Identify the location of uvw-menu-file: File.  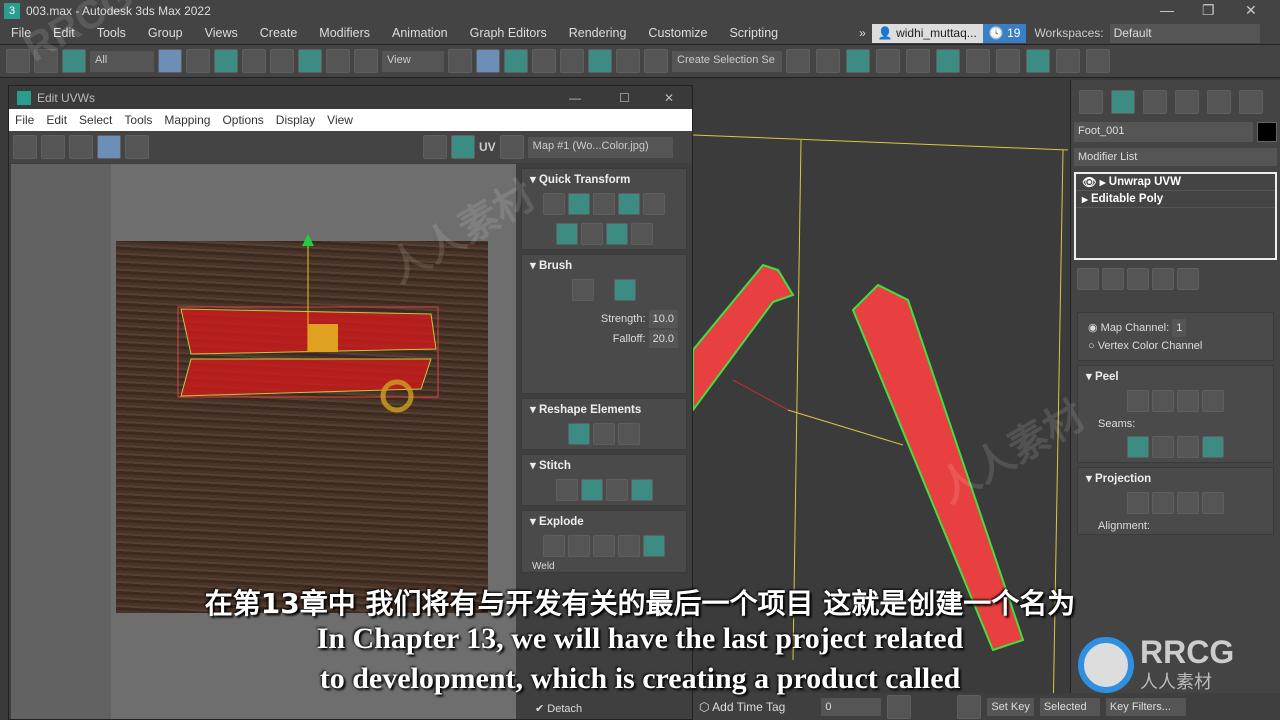
(24, 120).